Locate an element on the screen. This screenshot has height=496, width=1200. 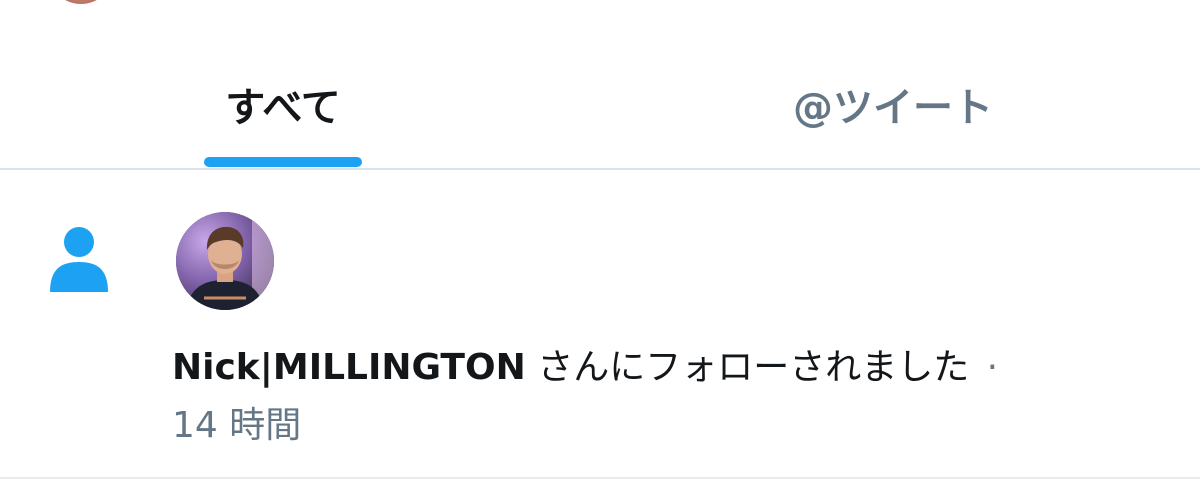
notification-timestamp: 14 時間 is located at coordinates (237, 425).